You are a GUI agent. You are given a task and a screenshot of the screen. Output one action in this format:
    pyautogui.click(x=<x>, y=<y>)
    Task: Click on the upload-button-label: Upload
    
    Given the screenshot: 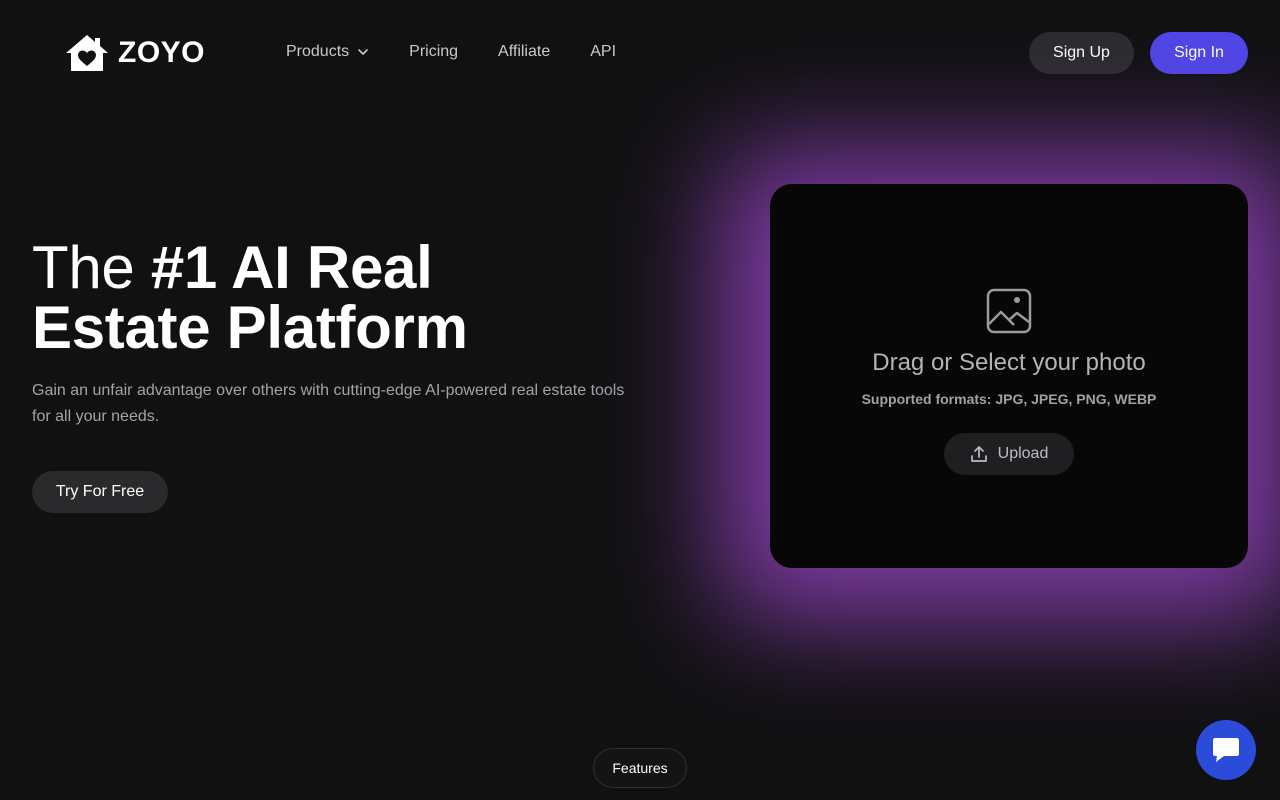 What is the action you would take?
    pyautogui.click(x=1023, y=453)
    